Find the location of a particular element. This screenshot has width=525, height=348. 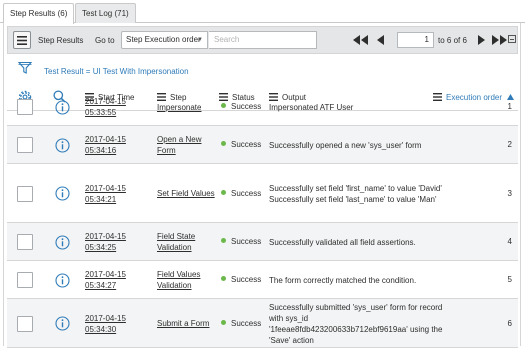

start-clock: 05:34:16 is located at coordinates (101, 150).